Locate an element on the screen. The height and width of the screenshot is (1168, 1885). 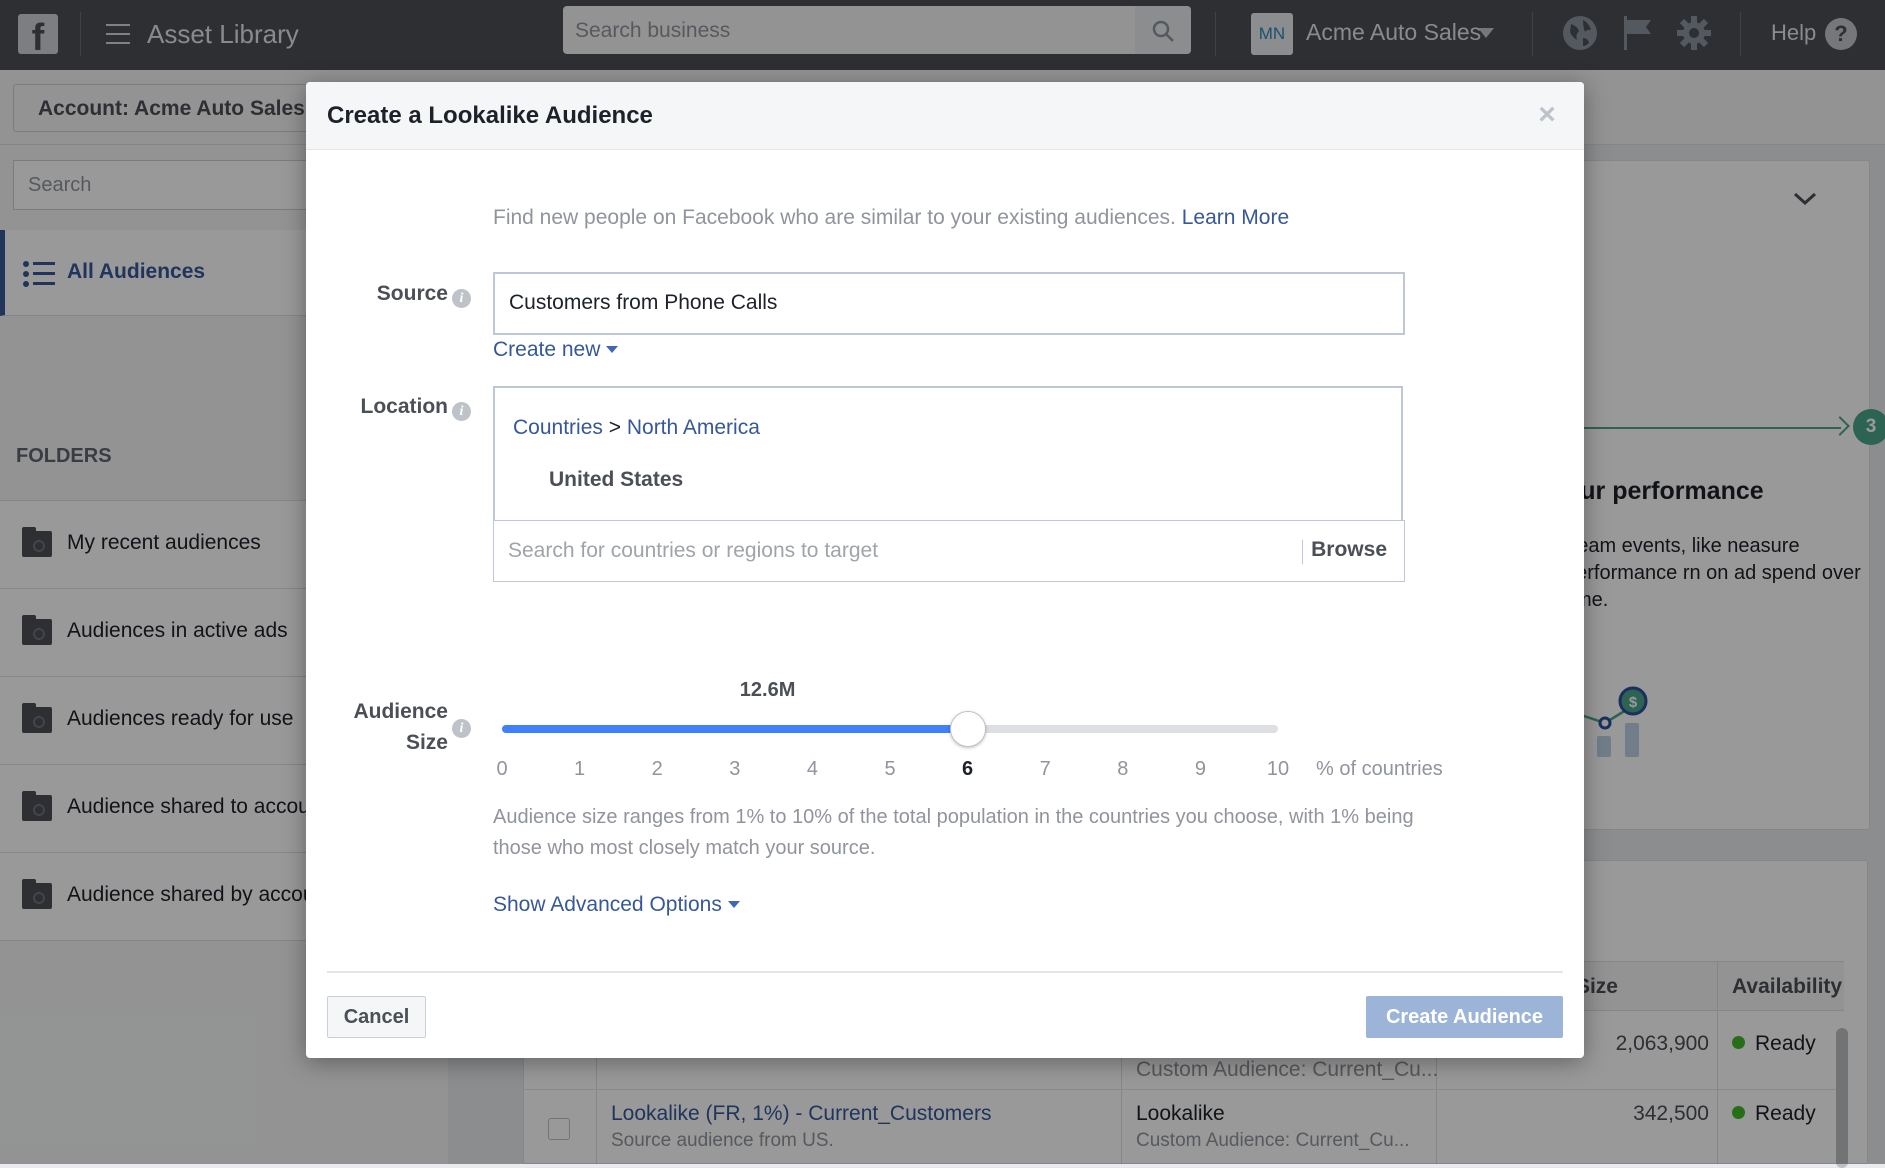
create-new-dropdown: Create new is located at coordinates (556, 350).